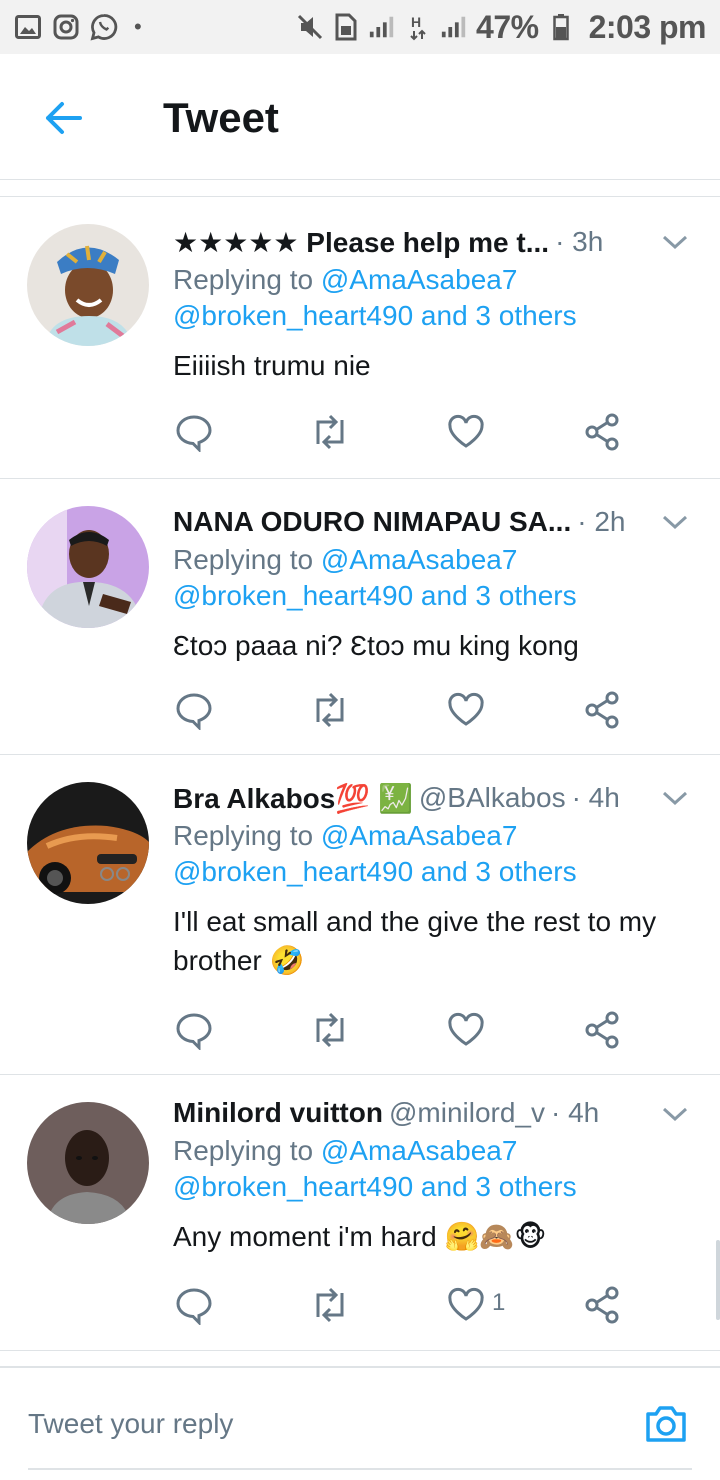 The height and width of the screenshot is (1480, 720). I want to click on page-title: Tweet, so click(221, 117).